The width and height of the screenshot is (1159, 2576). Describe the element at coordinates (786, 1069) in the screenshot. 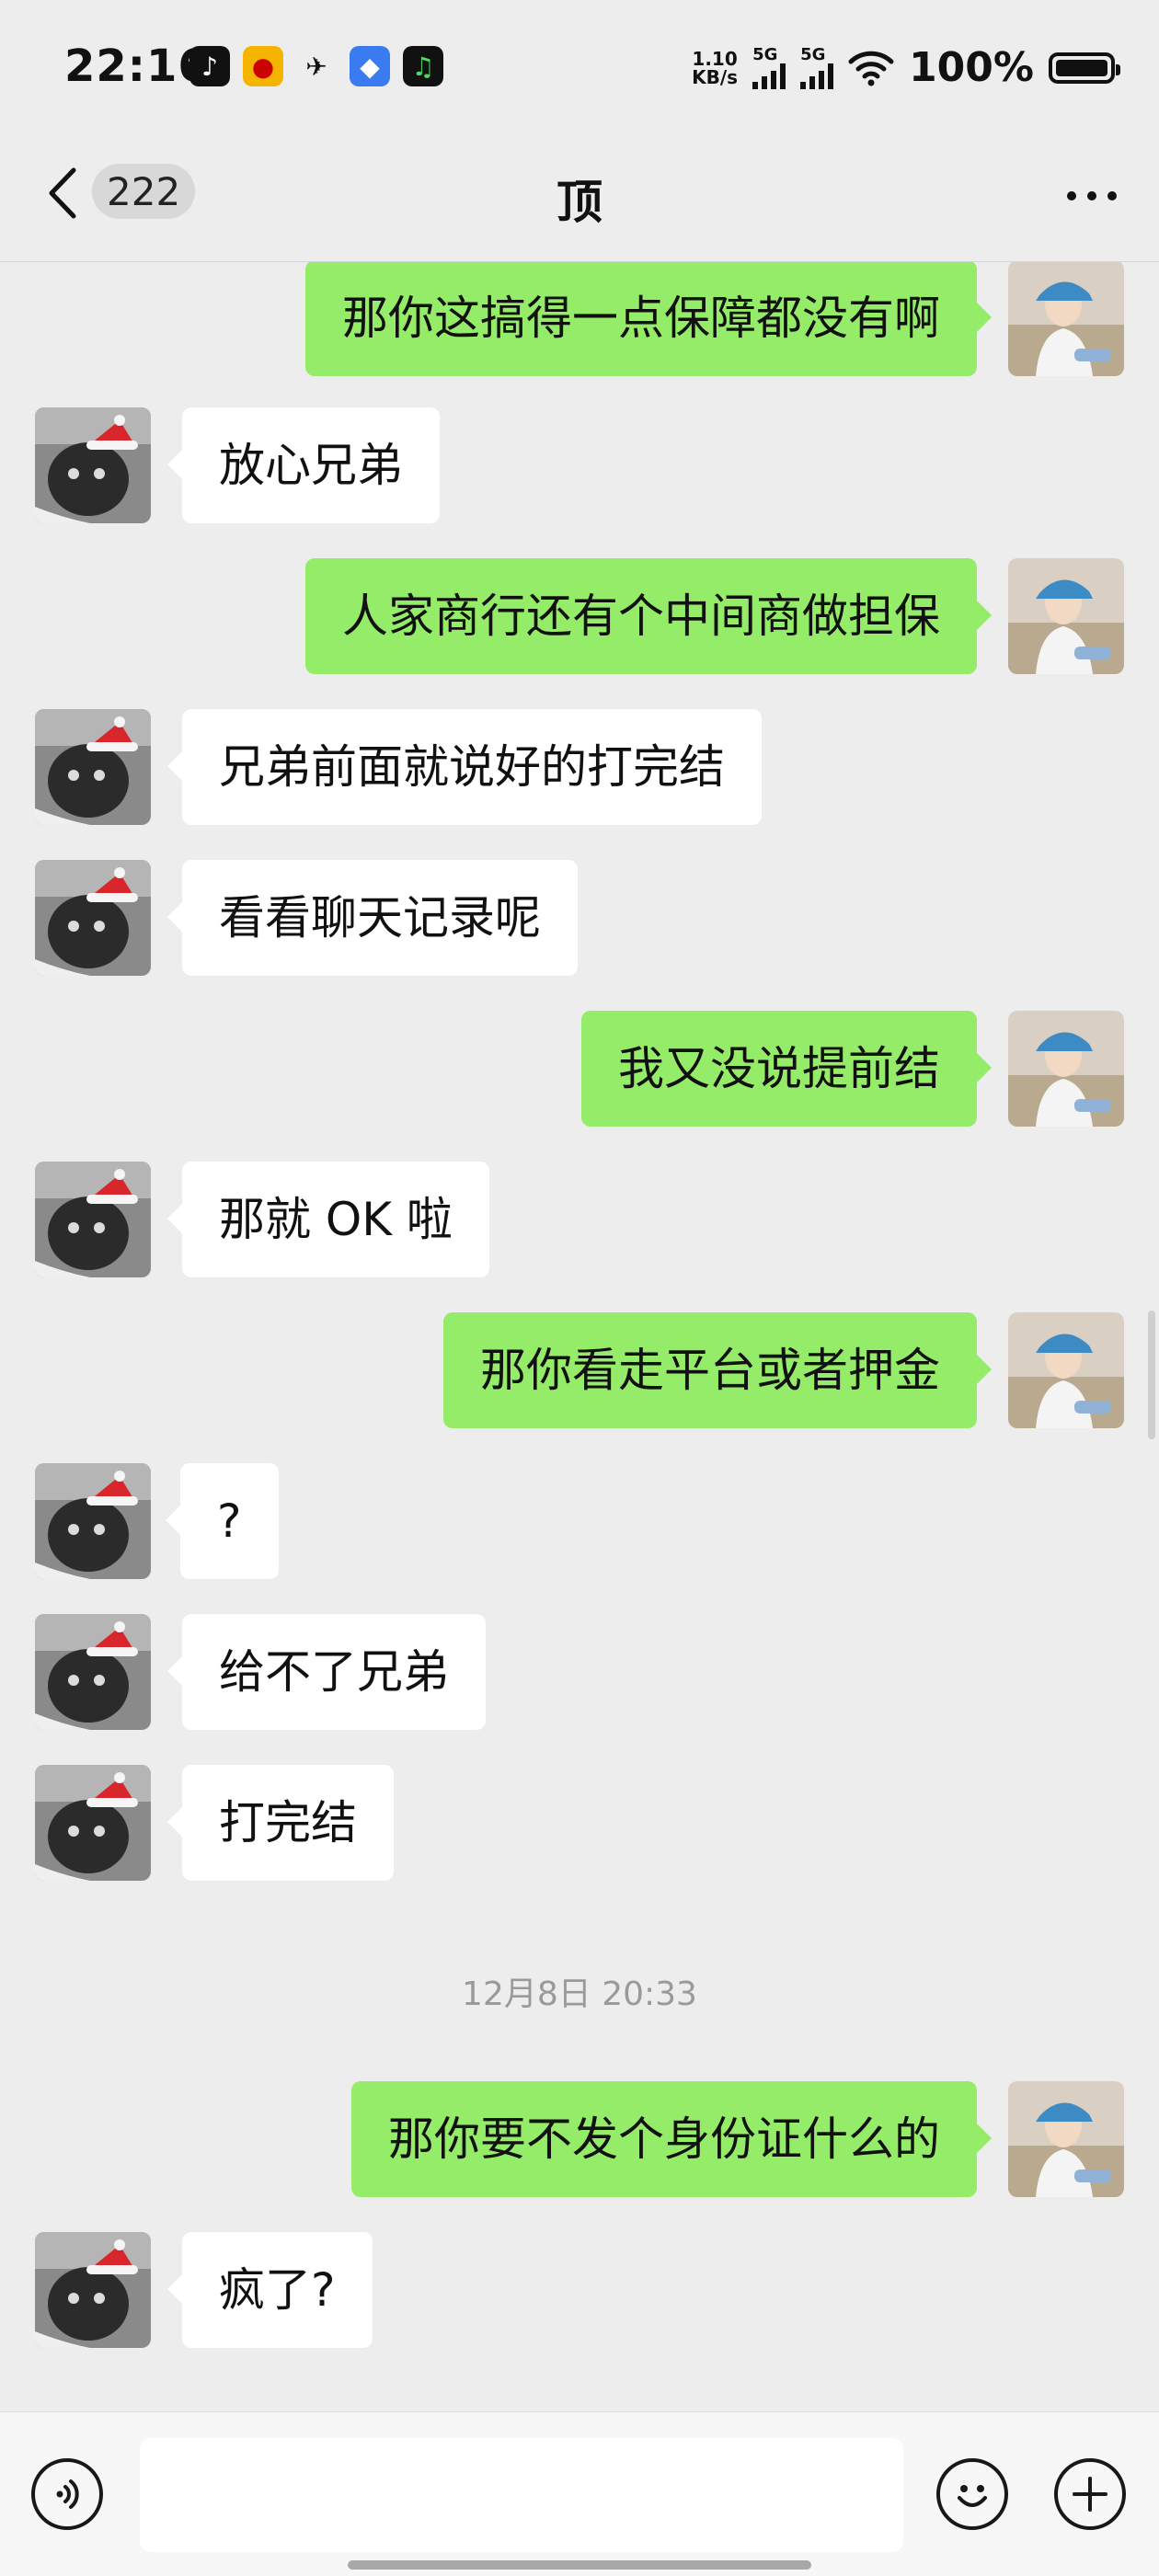

I see `message-bubble: 我又没说提前结` at that location.